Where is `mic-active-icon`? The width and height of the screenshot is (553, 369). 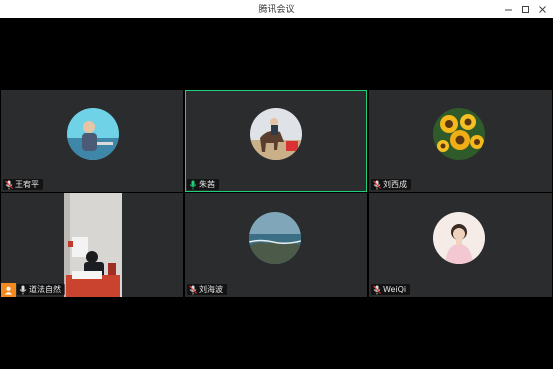 mic-active-icon is located at coordinates (193, 185).